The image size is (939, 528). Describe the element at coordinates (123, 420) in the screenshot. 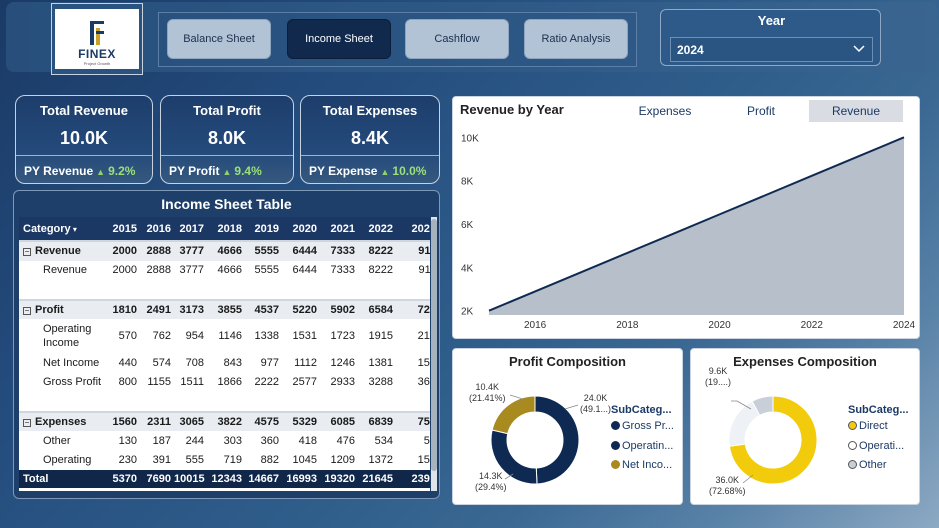

I see `table-cell: 1560` at that location.